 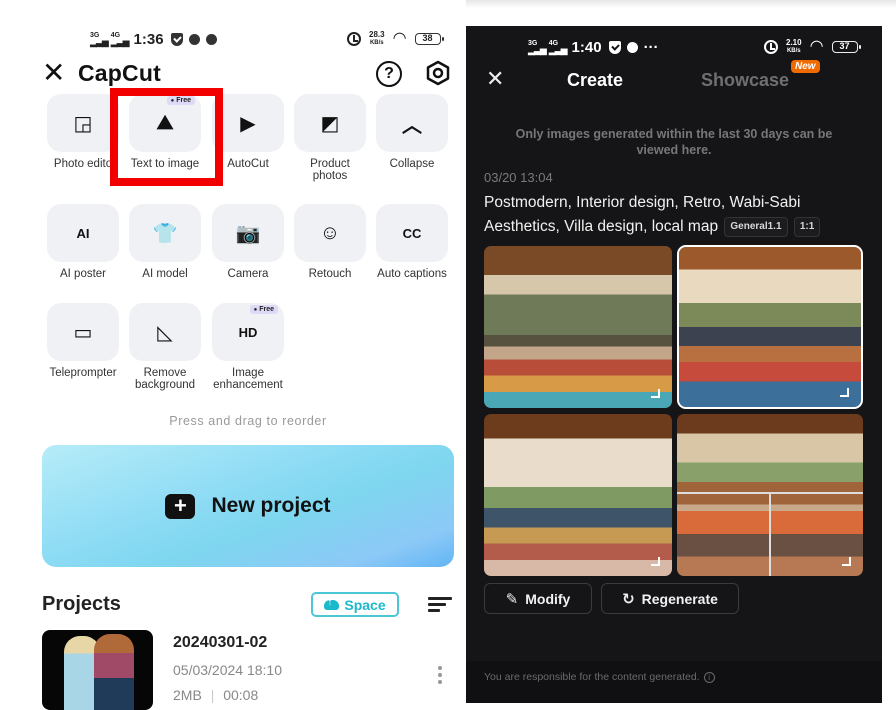 I want to click on plus-icon: +, so click(x=180, y=506).